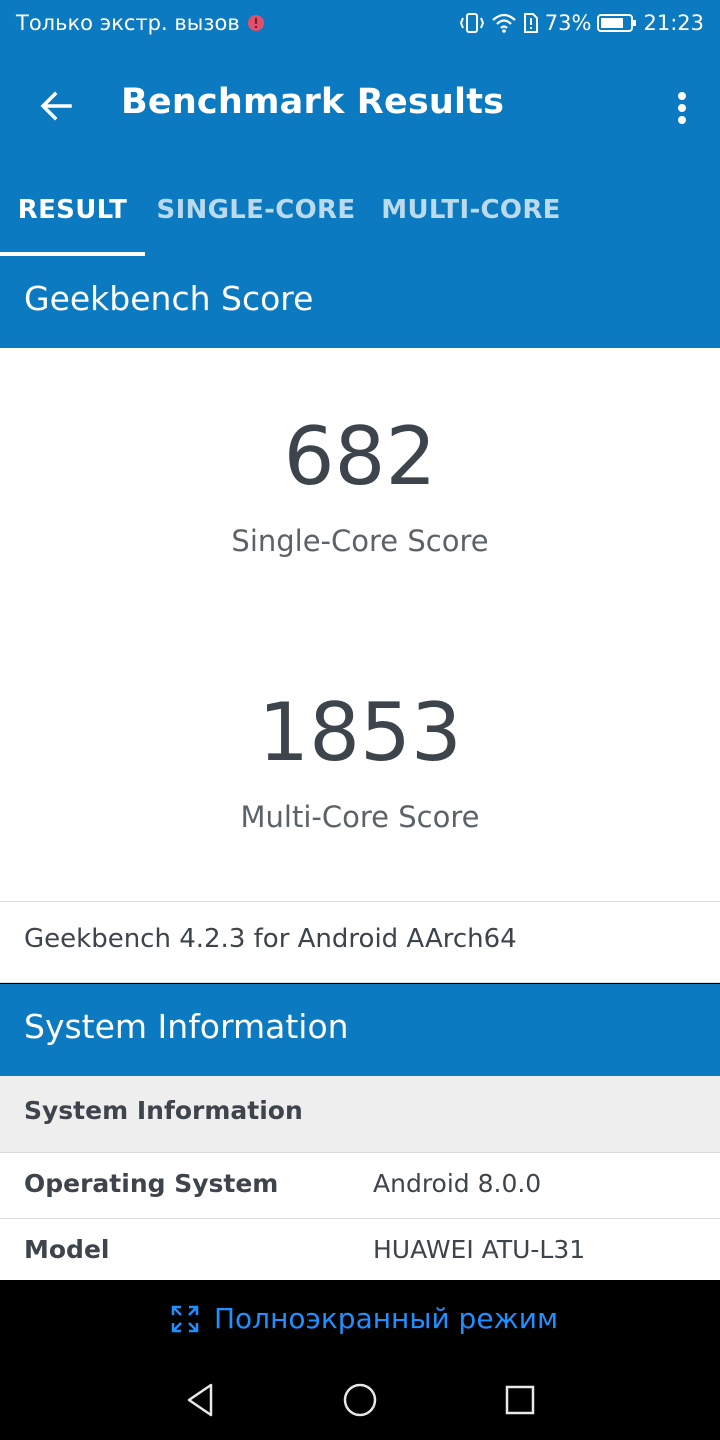  I want to click on single-core-score-label: Single-Core Score, so click(360, 541).